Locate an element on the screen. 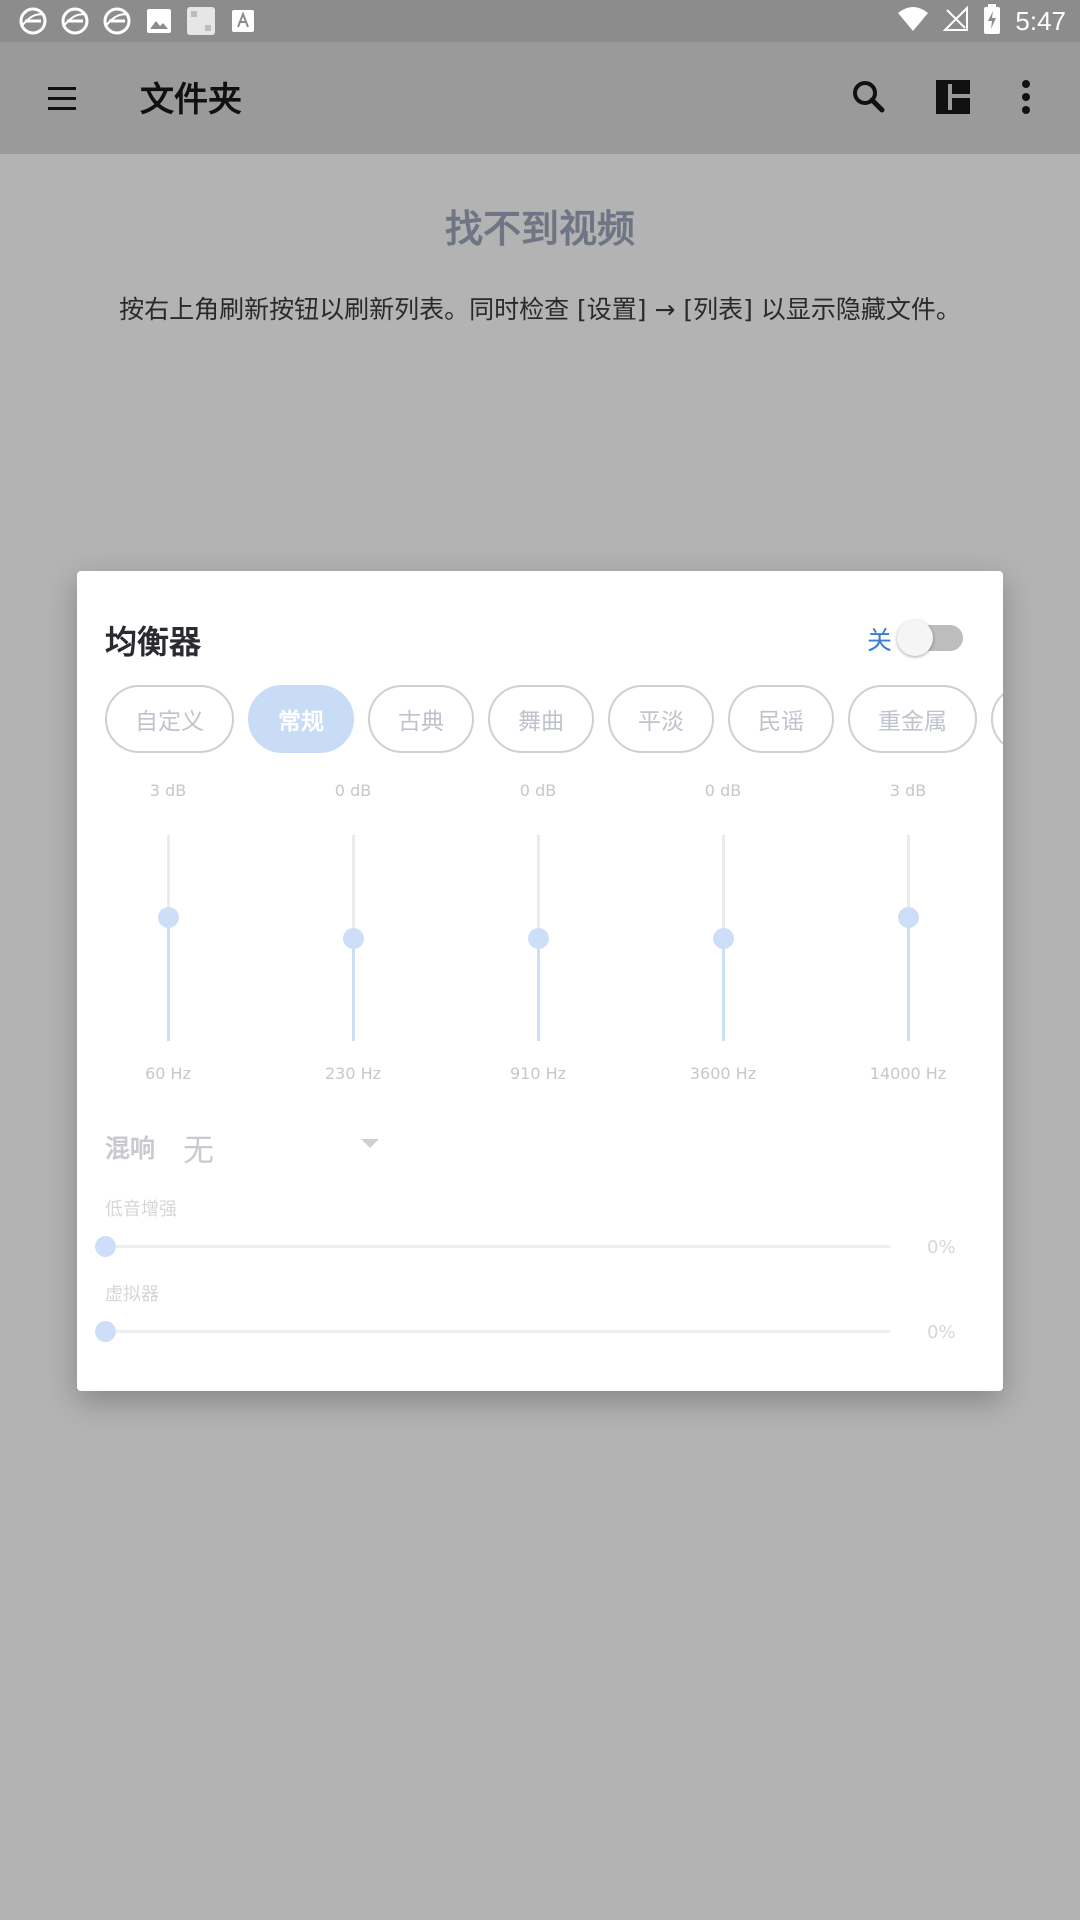 The image size is (1080, 1920). status-bar: 5:47 is located at coordinates (540, 21).